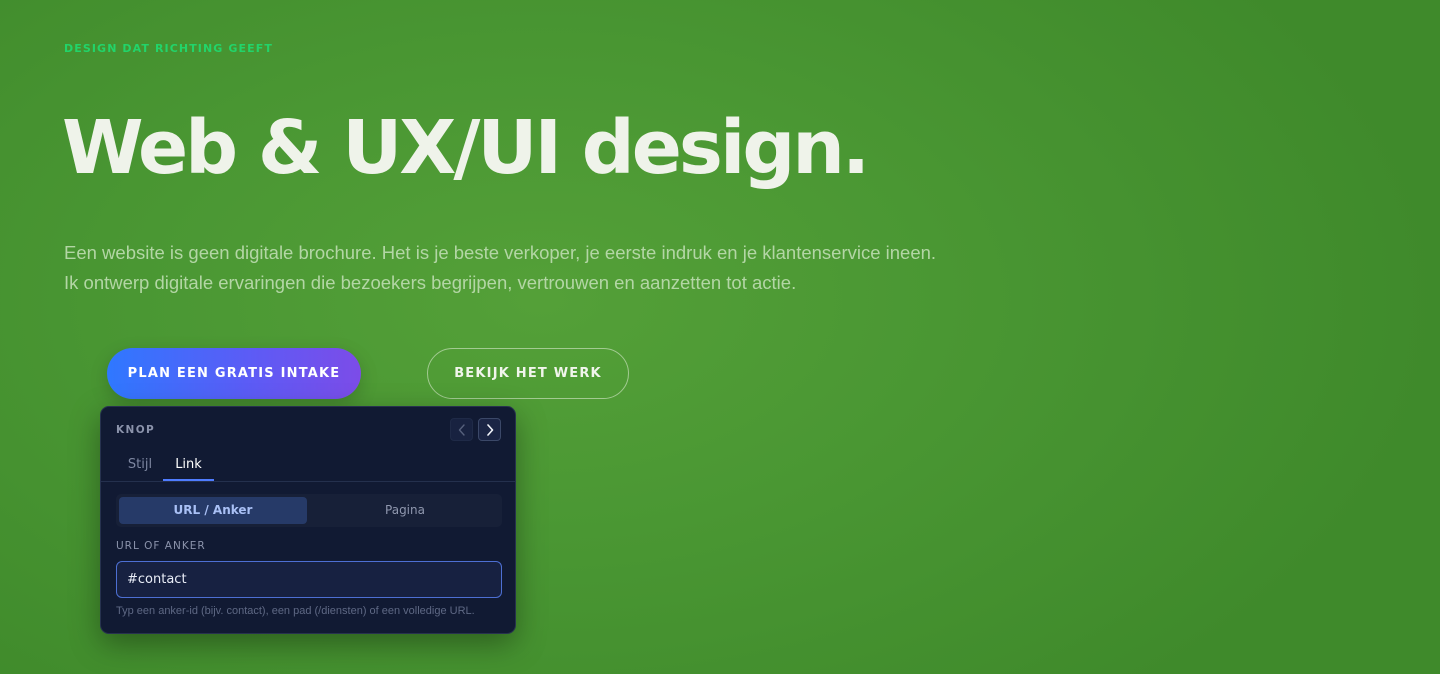 Image resolution: width=1440 pixels, height=674 pixels. What do you see at coordinates (140, 466) in the screenshot?
I see `tab-stijl: Stijl` at bounding box center [140, 466].